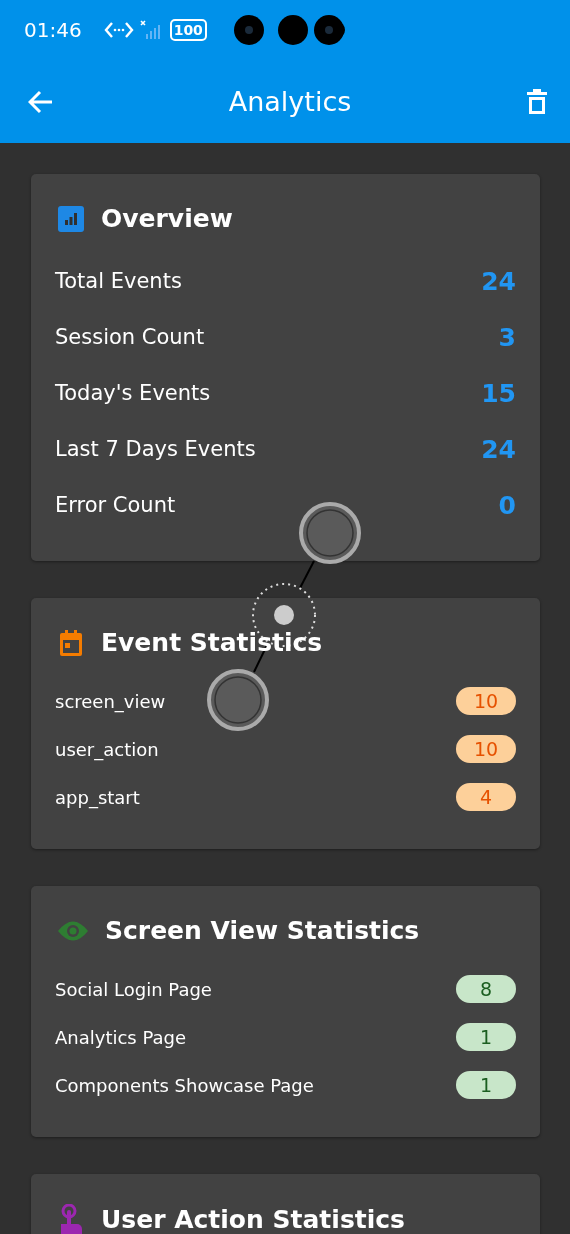 The width and height of the screenshot is (570, 1234). Describe the element at coordinates (110, 701) in the screenshot. I see `stat-label: screen_view` at that location.